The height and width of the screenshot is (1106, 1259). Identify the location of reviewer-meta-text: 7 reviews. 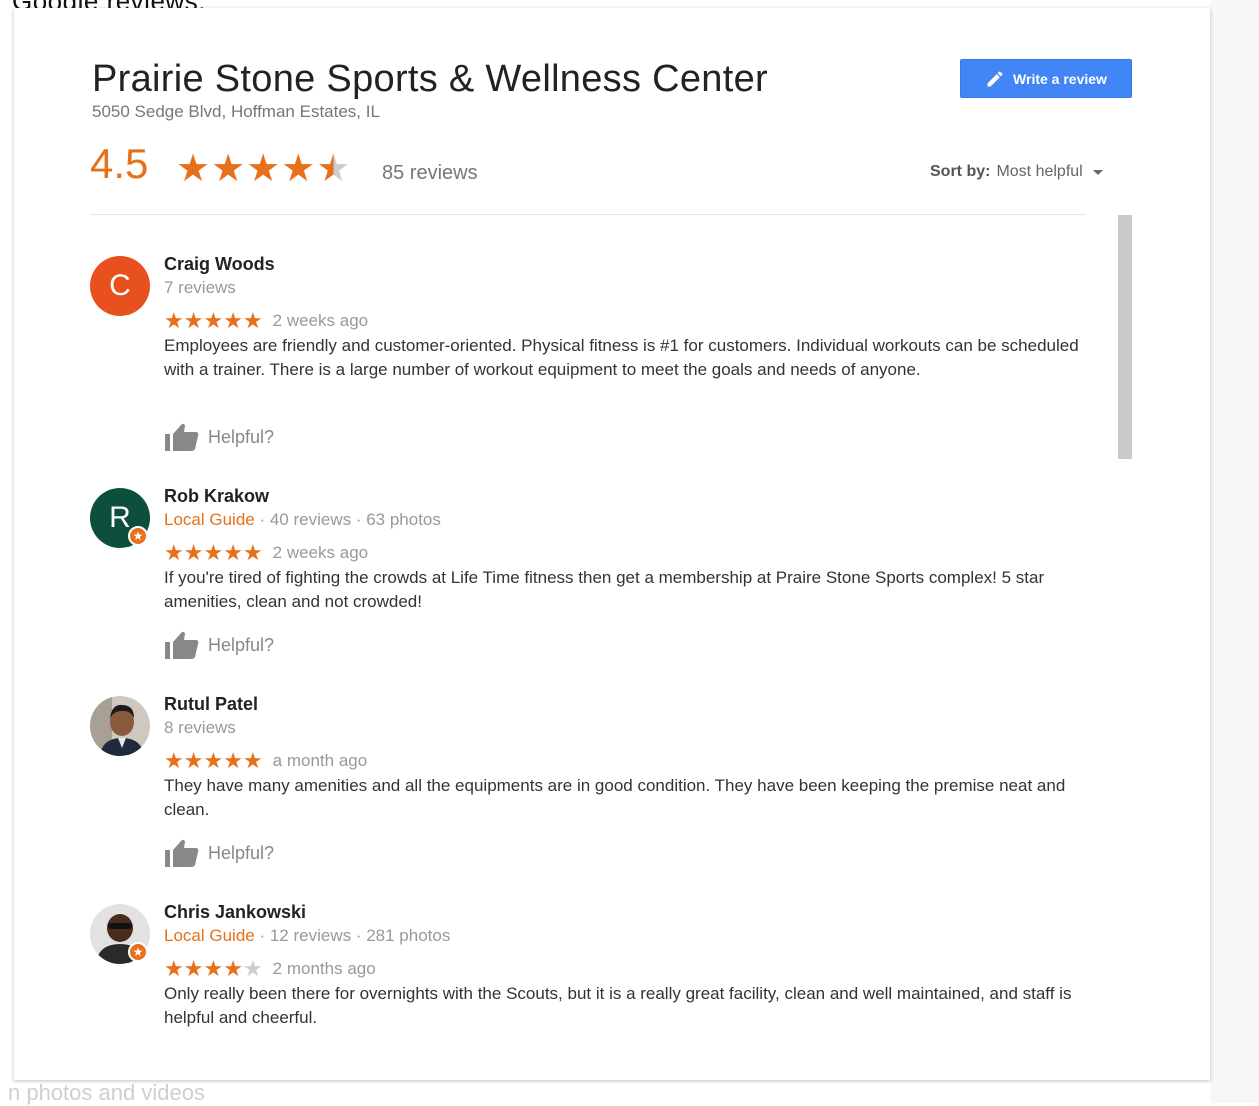
(200, 287).